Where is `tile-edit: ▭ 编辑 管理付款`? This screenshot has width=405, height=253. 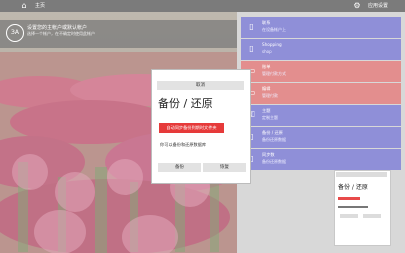
tile-edit: ▭ 编辑 管理付款 is located at coordinates (321, 93).